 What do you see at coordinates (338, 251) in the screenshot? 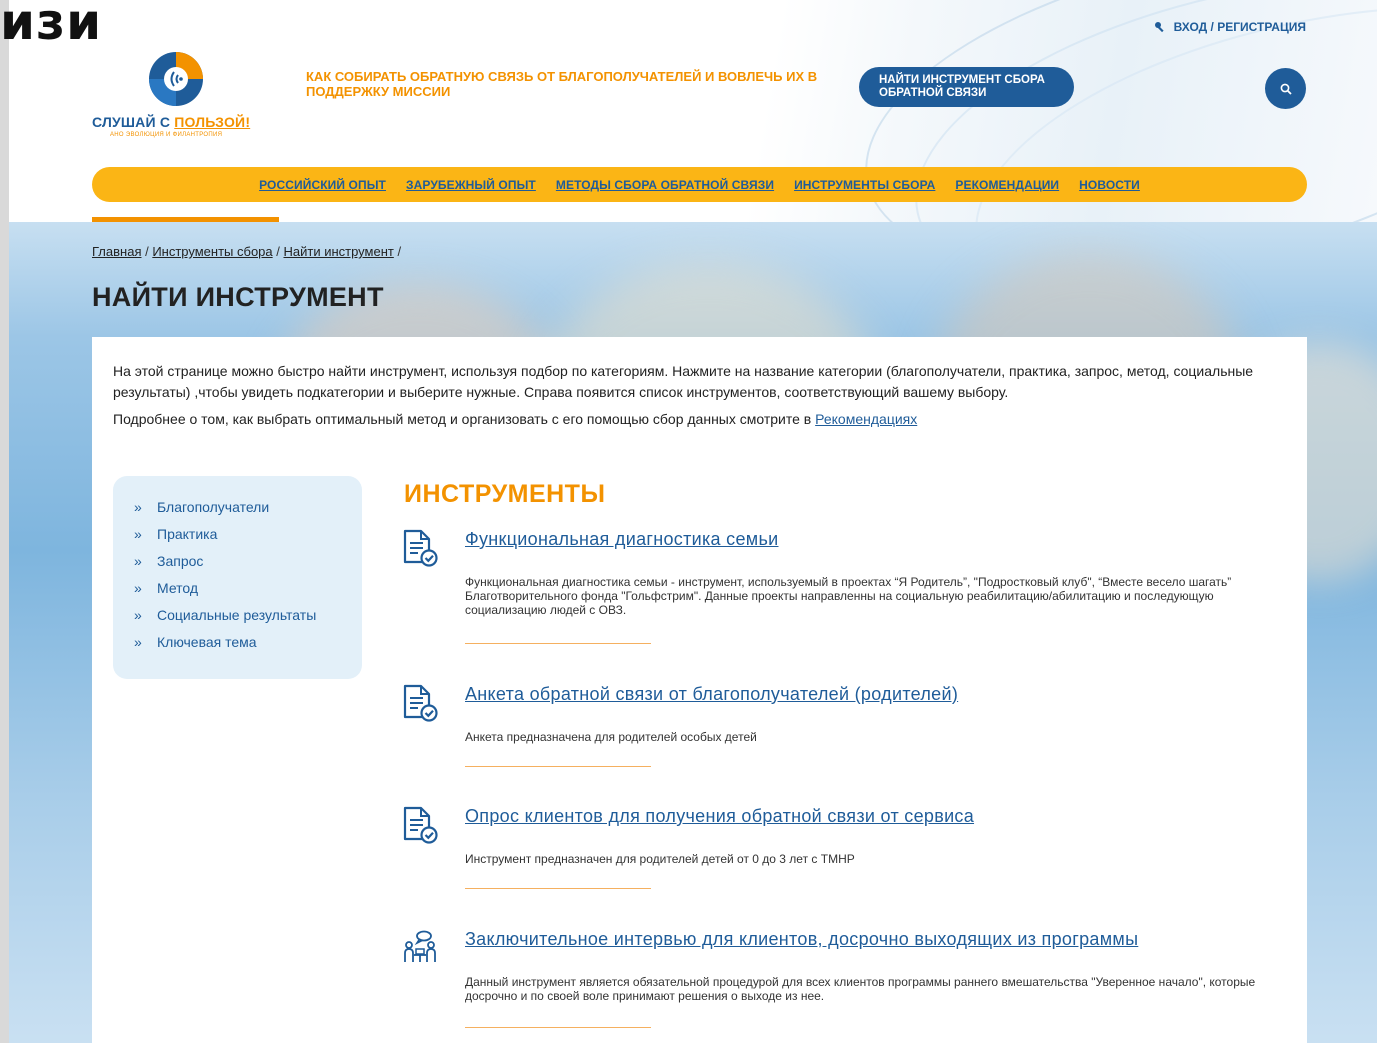
I see `breadcrumb-find-tool: Найти инструмент` at bounding box center [338, 251].